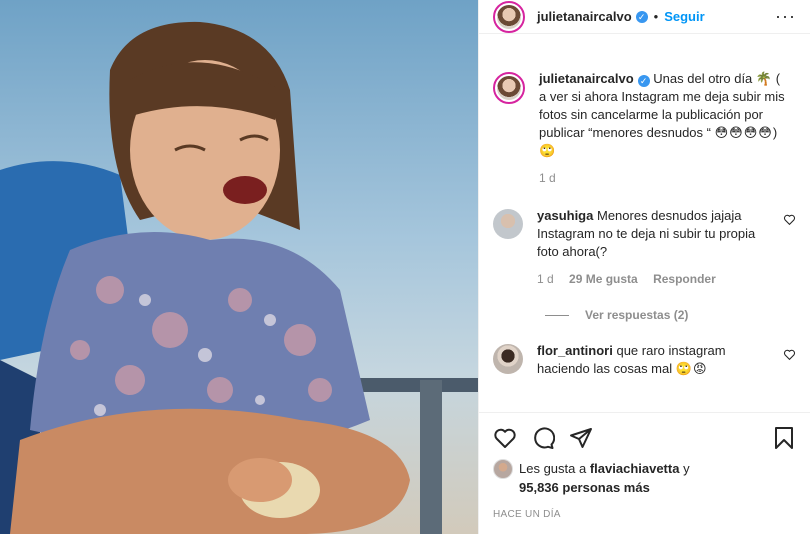 The height and width of the screenshot is (534, 810). I want to click on comment-meta: 1 d 29 Me gusta Responder, so click(654, 279).